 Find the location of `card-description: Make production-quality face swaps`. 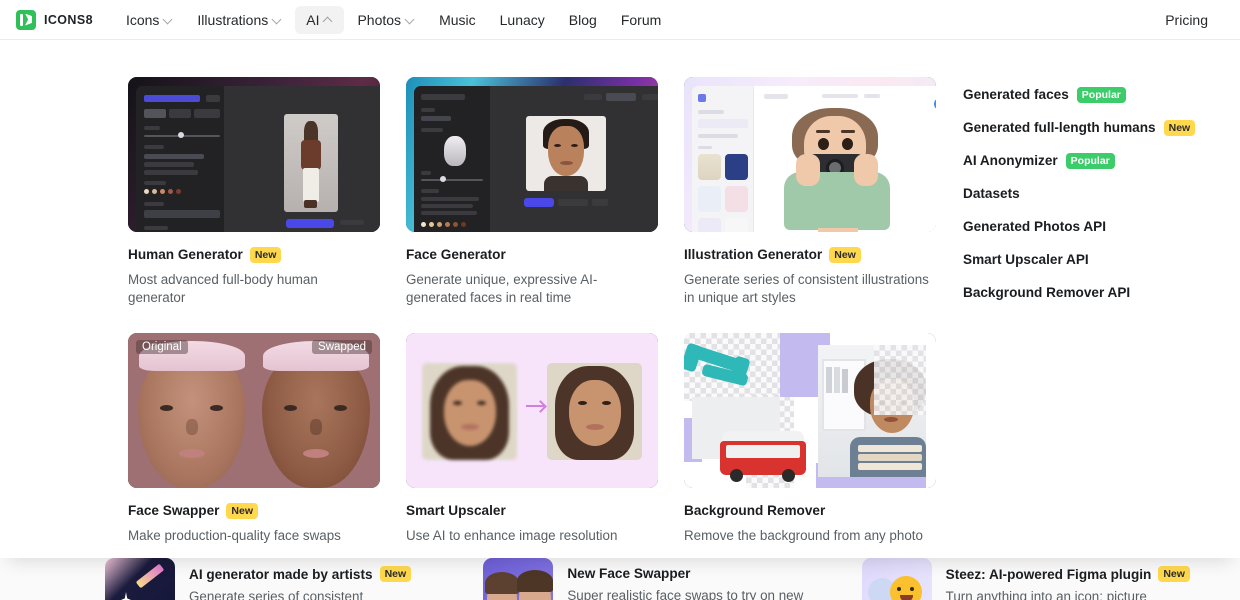

card-description: Make production-quality face swaps is located at coordinates (234, 535).